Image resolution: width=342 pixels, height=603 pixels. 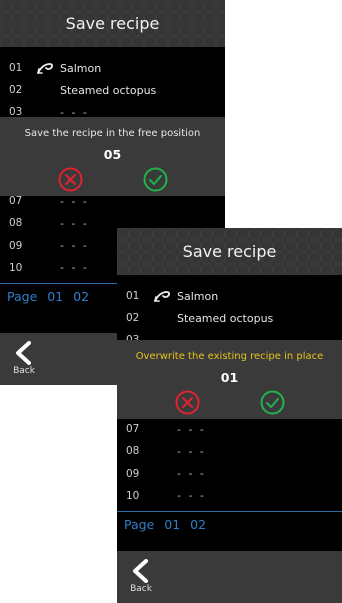 What do you see at coordinates (229, 474) in the screenshot?
I see `recipe-row: 09 - - -` at bounding box center [229, 474].